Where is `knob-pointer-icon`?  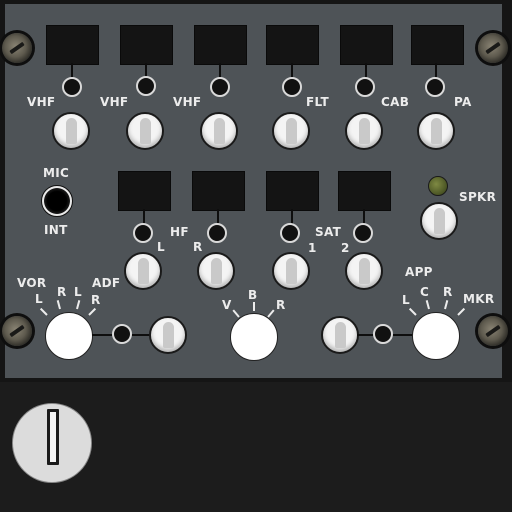
knob-pointer-icon is located at coordinates (53, 437).